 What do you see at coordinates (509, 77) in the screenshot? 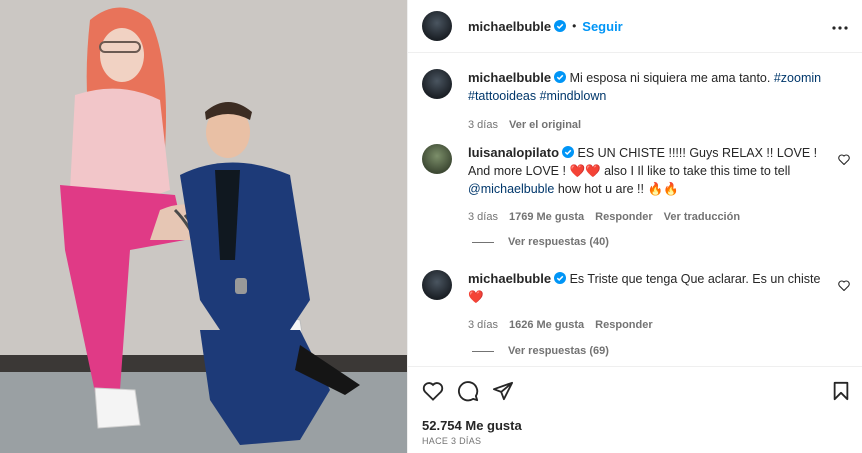
I see `caption-username: michaelbuble` at bounding box center [509, 77].